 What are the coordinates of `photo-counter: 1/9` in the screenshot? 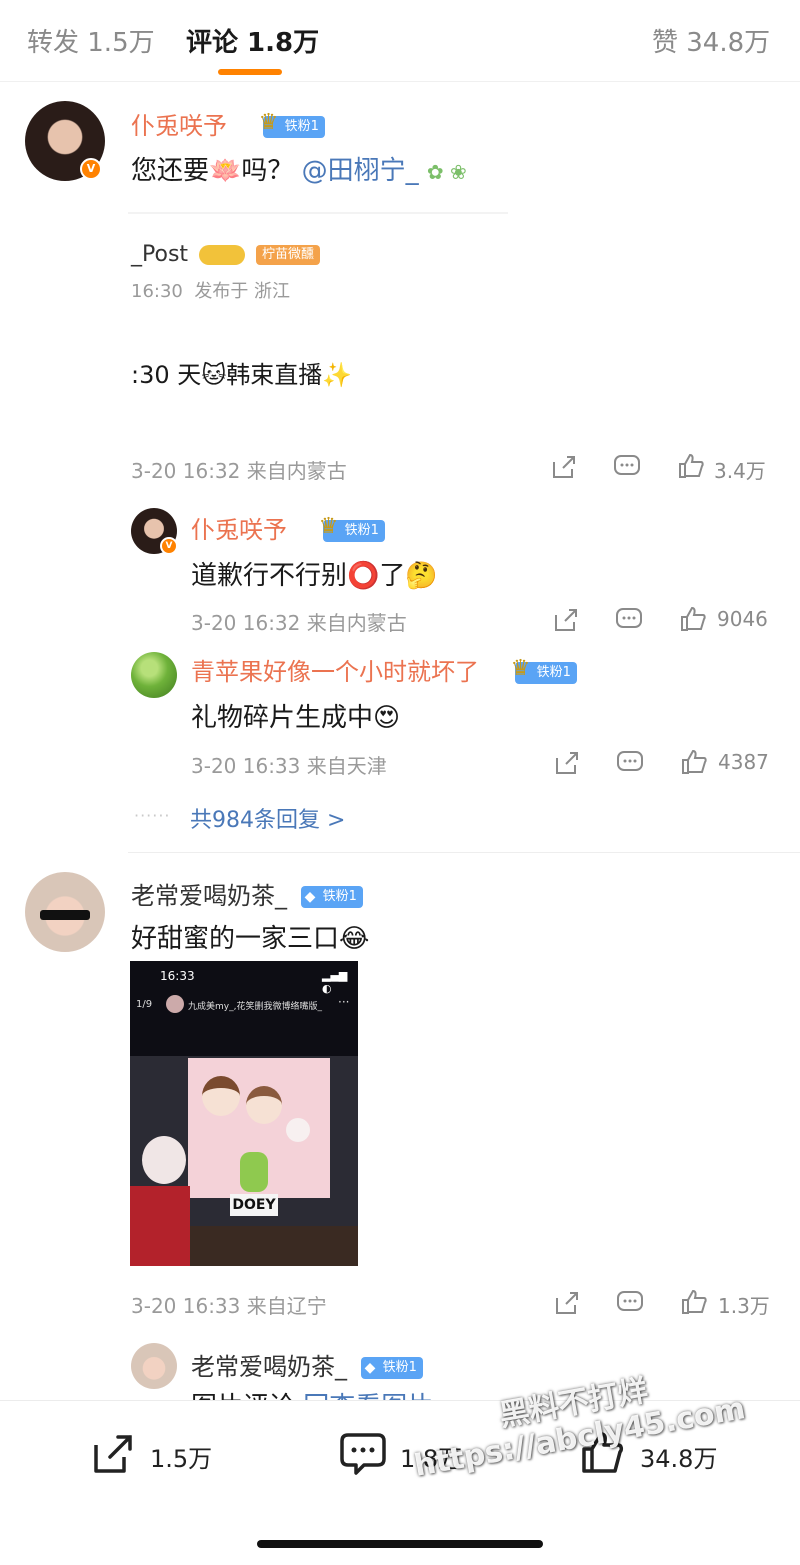 It's located at (144, 1004).